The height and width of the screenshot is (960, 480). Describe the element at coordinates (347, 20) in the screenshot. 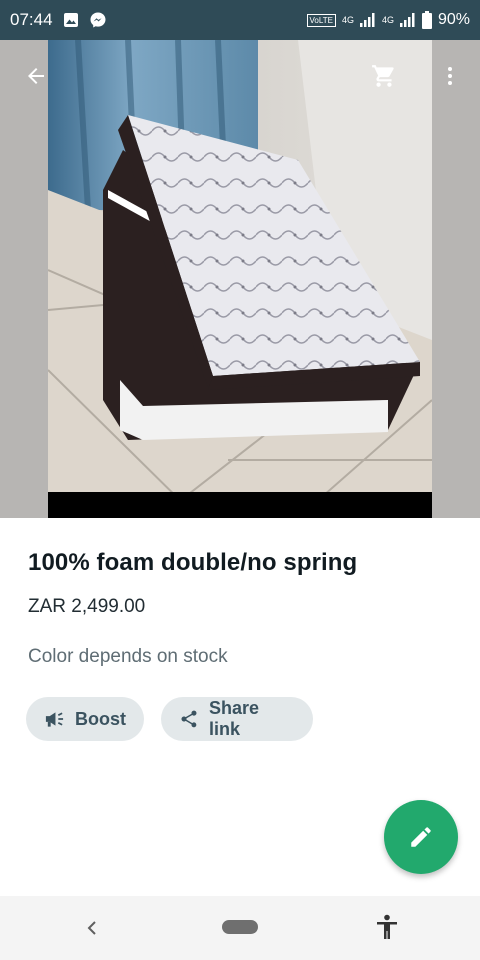

I see `network-type-1: 4G` at that location.